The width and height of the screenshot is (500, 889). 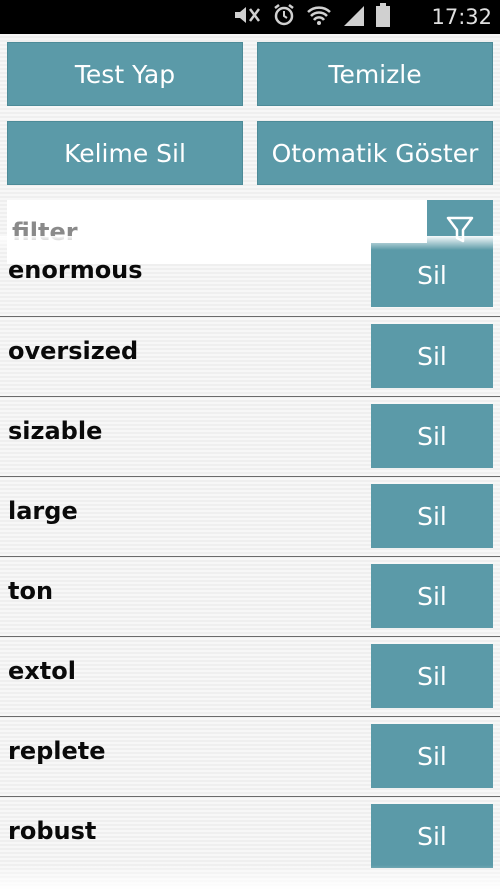 What do you see at coordinates (42, 671) in the screenshot?
I see `word-label: extol` at bounding box center [42, 671].